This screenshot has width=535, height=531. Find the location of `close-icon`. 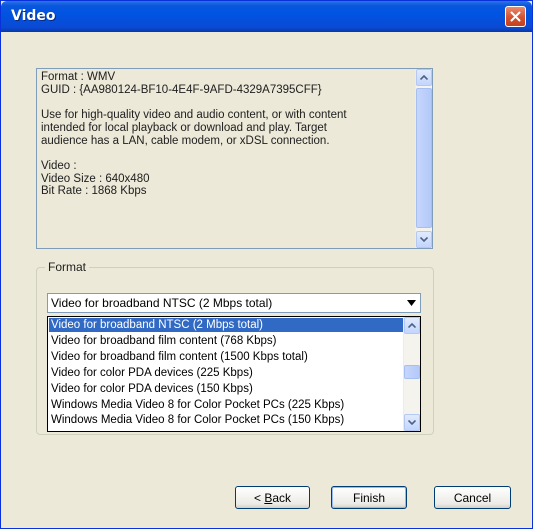

close-icon is located at coordinates (515, 16).